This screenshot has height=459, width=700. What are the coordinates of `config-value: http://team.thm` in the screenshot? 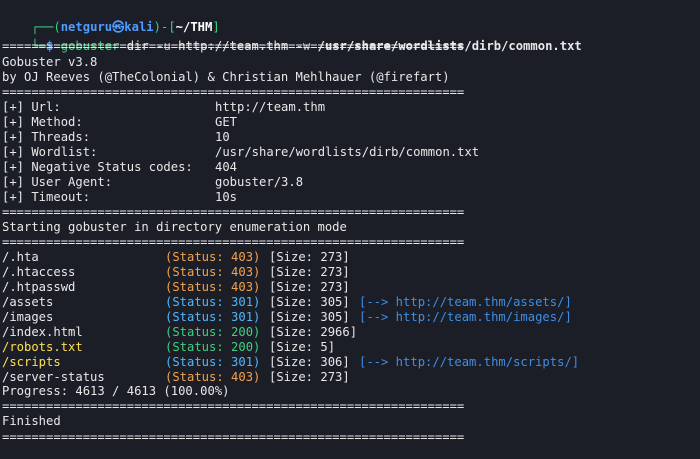 It's located at (270, 107).